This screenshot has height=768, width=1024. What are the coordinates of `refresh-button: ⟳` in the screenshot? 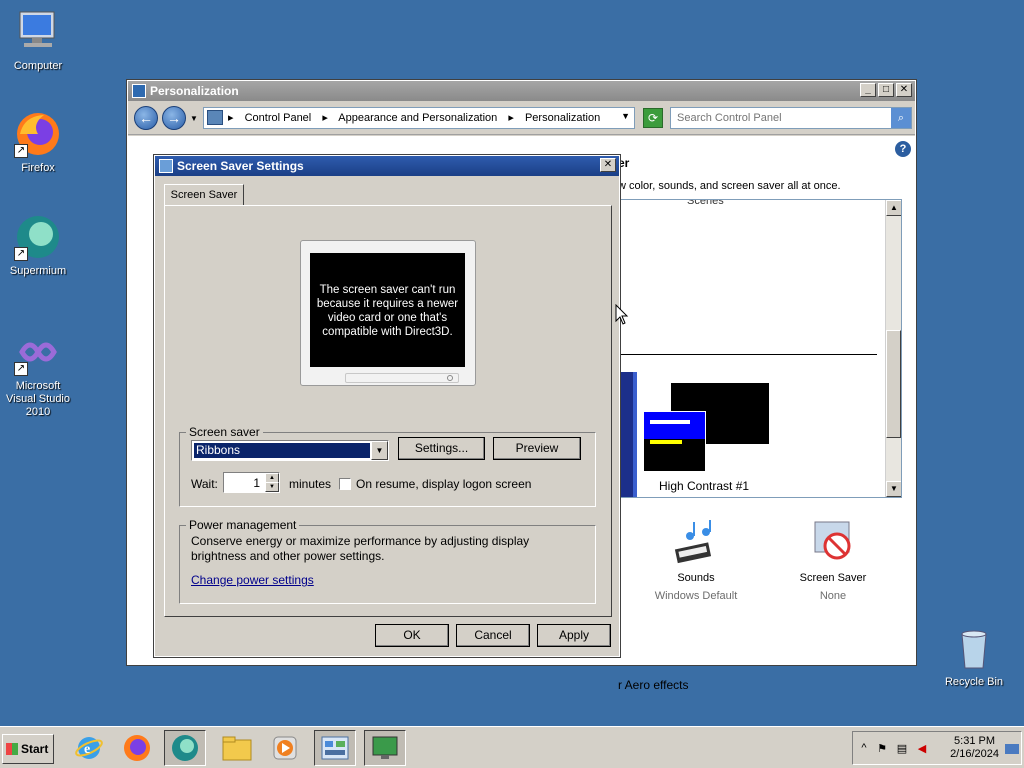 It's located at (653, 118).